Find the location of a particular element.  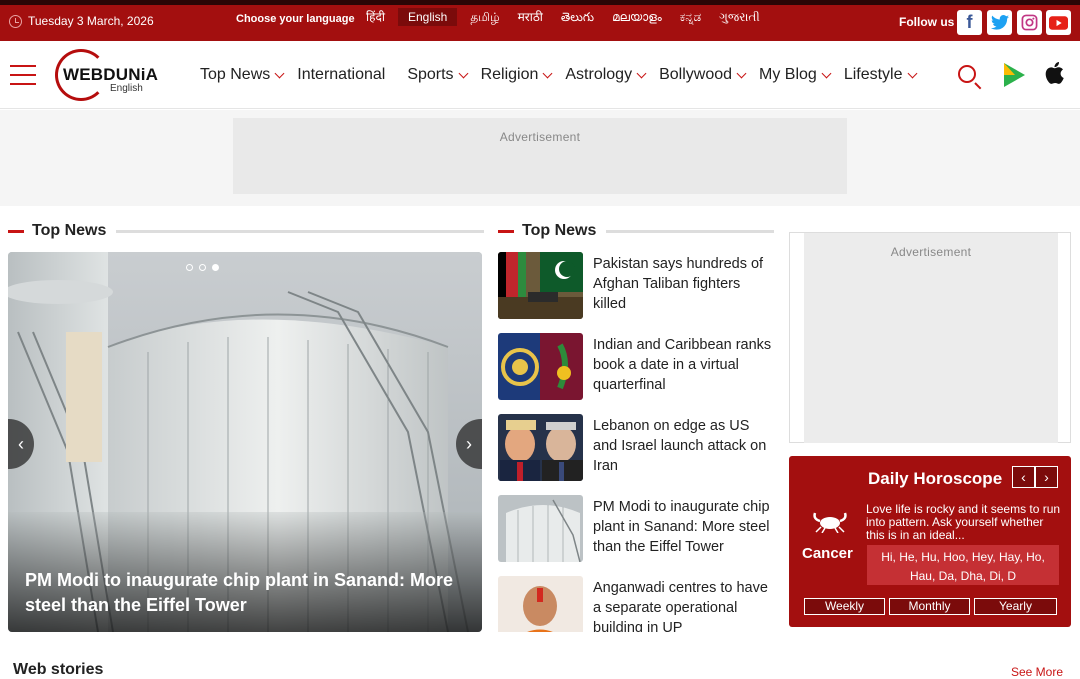

sidebar-advertisement: Advertisement is located at coordinates (931, 338).